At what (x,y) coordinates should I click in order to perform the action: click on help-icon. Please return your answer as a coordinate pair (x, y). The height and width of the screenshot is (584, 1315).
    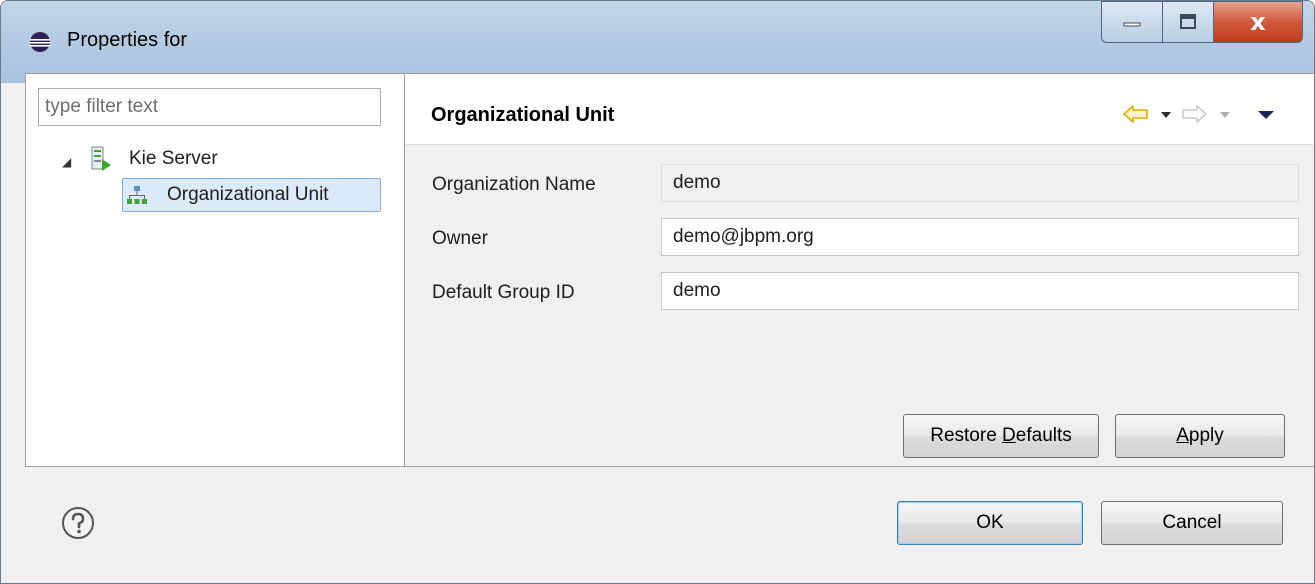
    Looking at the image, I should click on (78, 523).